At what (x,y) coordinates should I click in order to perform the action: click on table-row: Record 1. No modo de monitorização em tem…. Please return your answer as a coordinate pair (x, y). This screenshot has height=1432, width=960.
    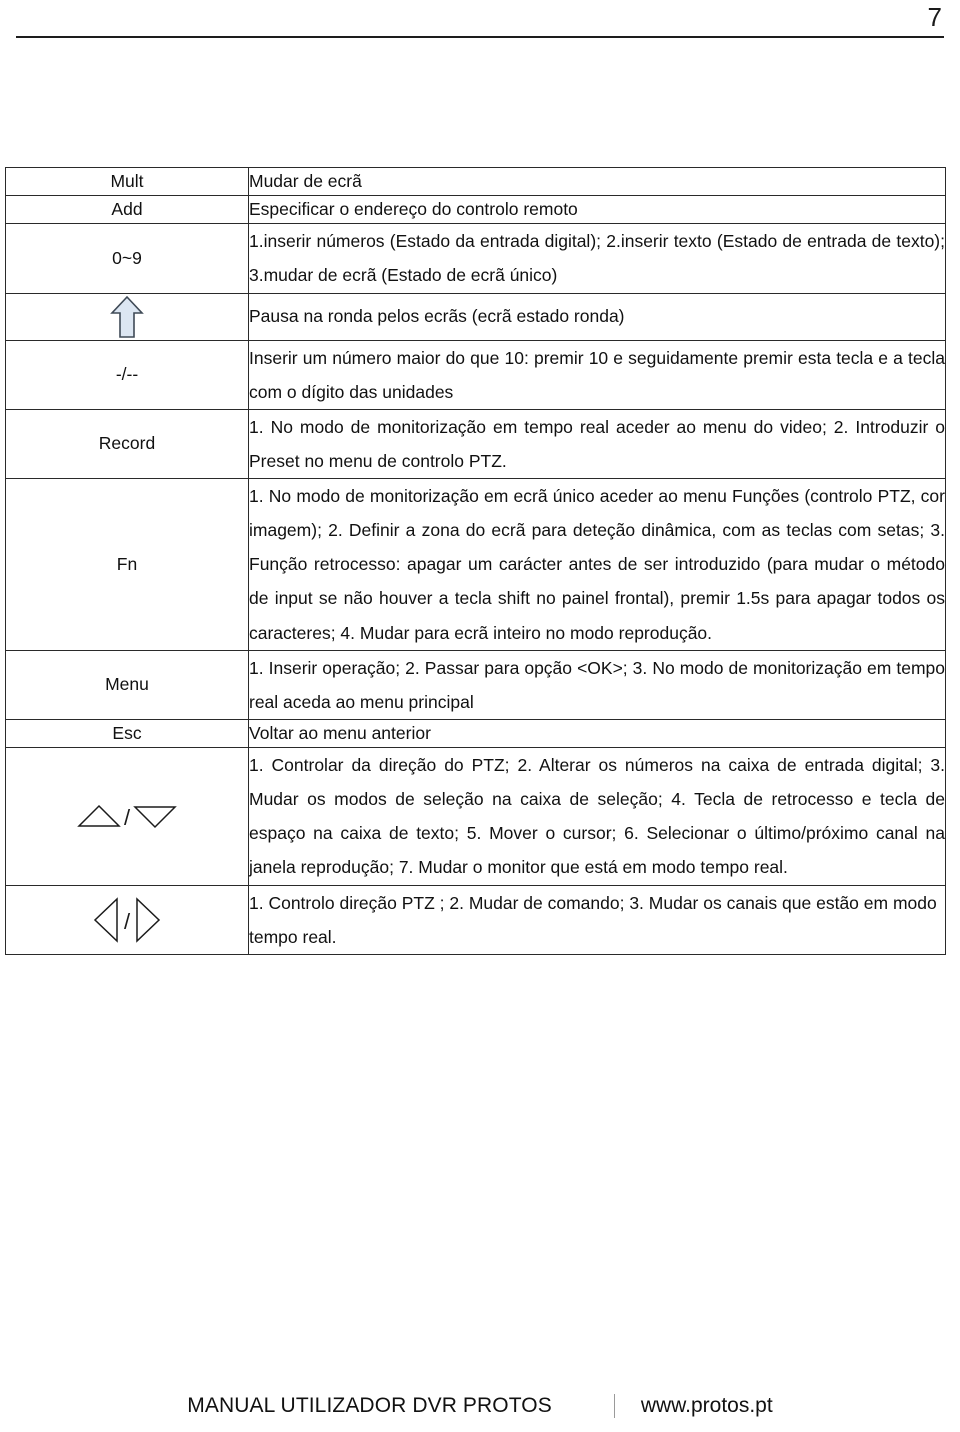
    Looking at the image, I should click on (475, 444).